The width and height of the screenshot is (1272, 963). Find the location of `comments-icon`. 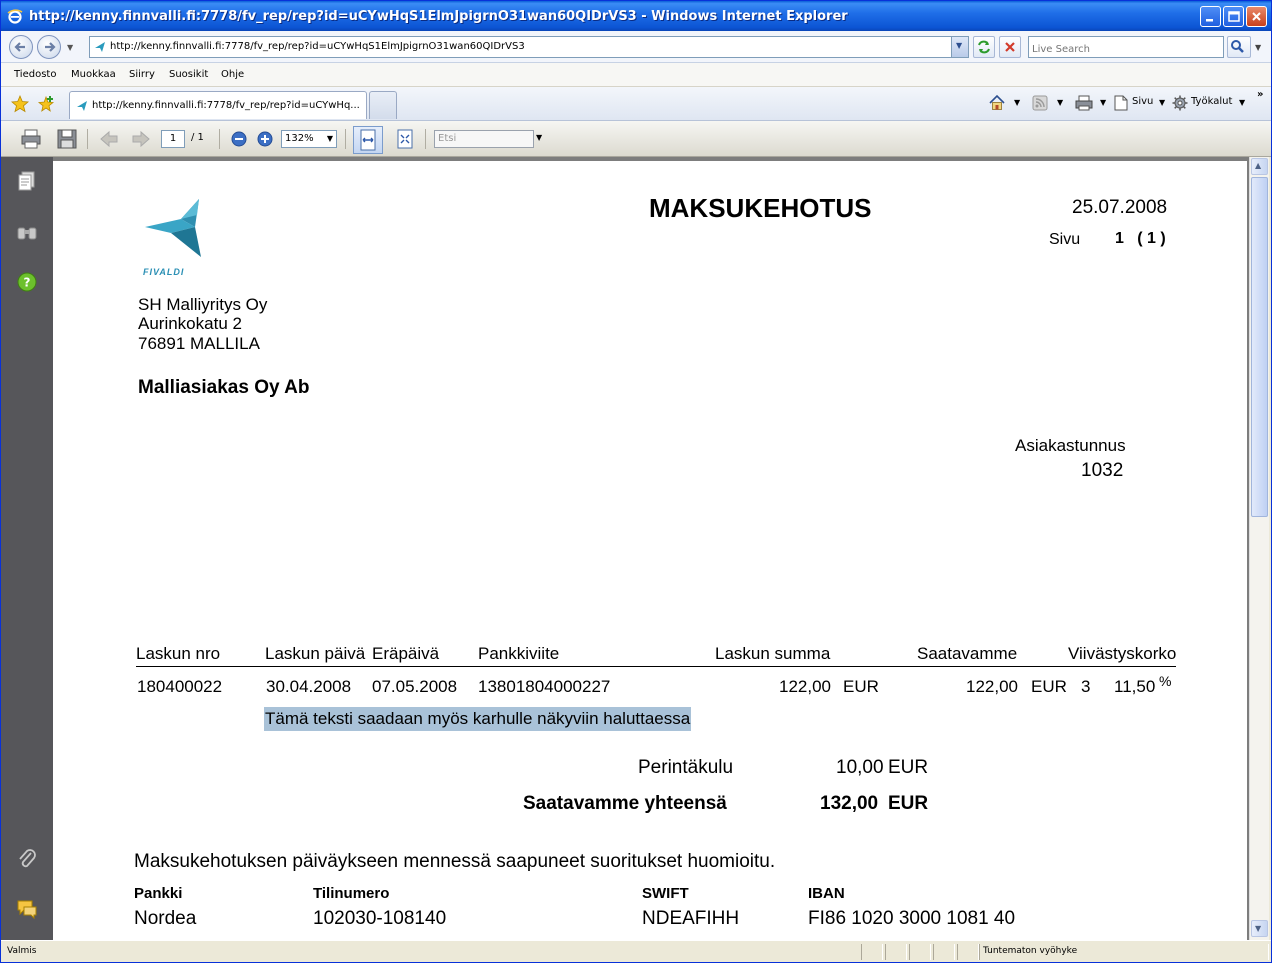

comments-icon is located at coordinates (27, 909).